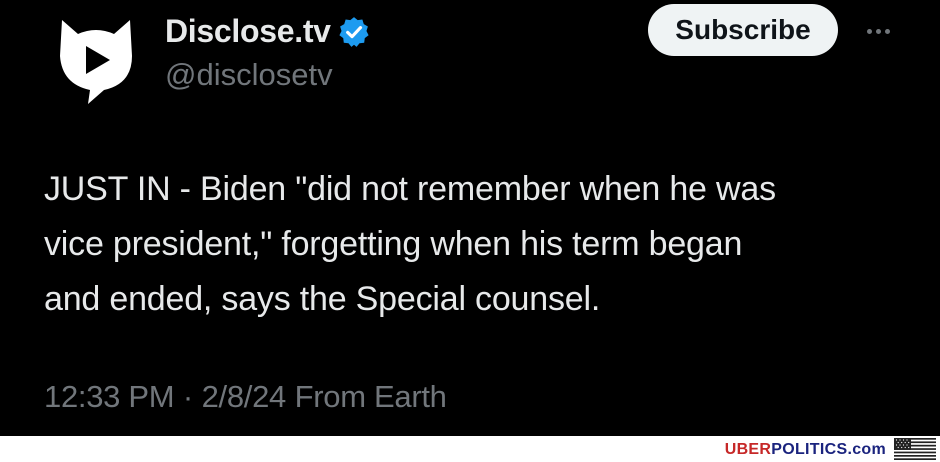 The height and width of the screenshot is (462, 940). What do you see at coordinates (748, 449) in the screenshot?
I see `watermark-part-uber: UBER` at bounding box center [748, 449].